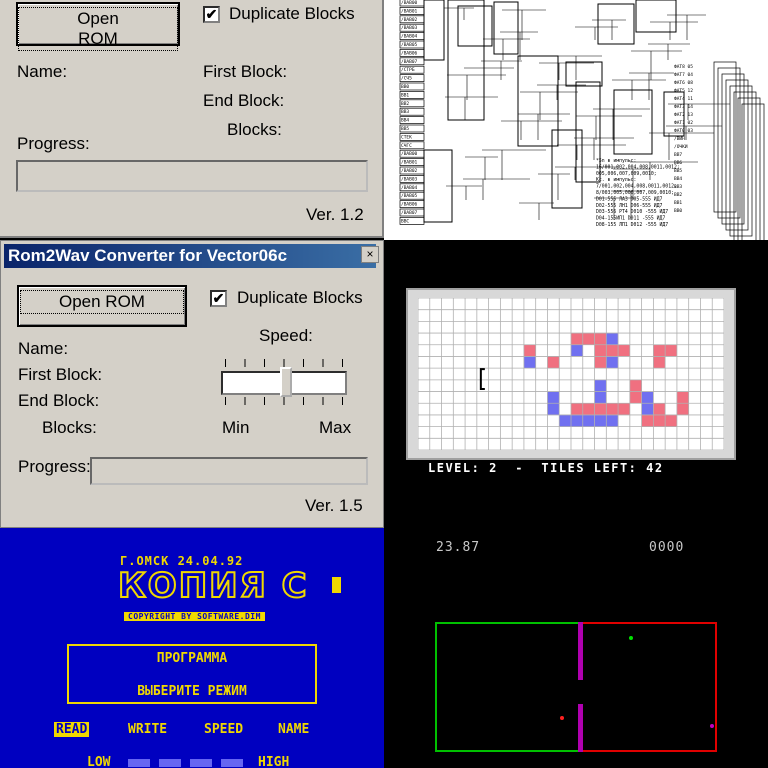 The height and width of the screenshot is (768, 768). Describe the element at coordinates (284, 401) in the screenshot. I see `slider-ticks-bottom` at that location.